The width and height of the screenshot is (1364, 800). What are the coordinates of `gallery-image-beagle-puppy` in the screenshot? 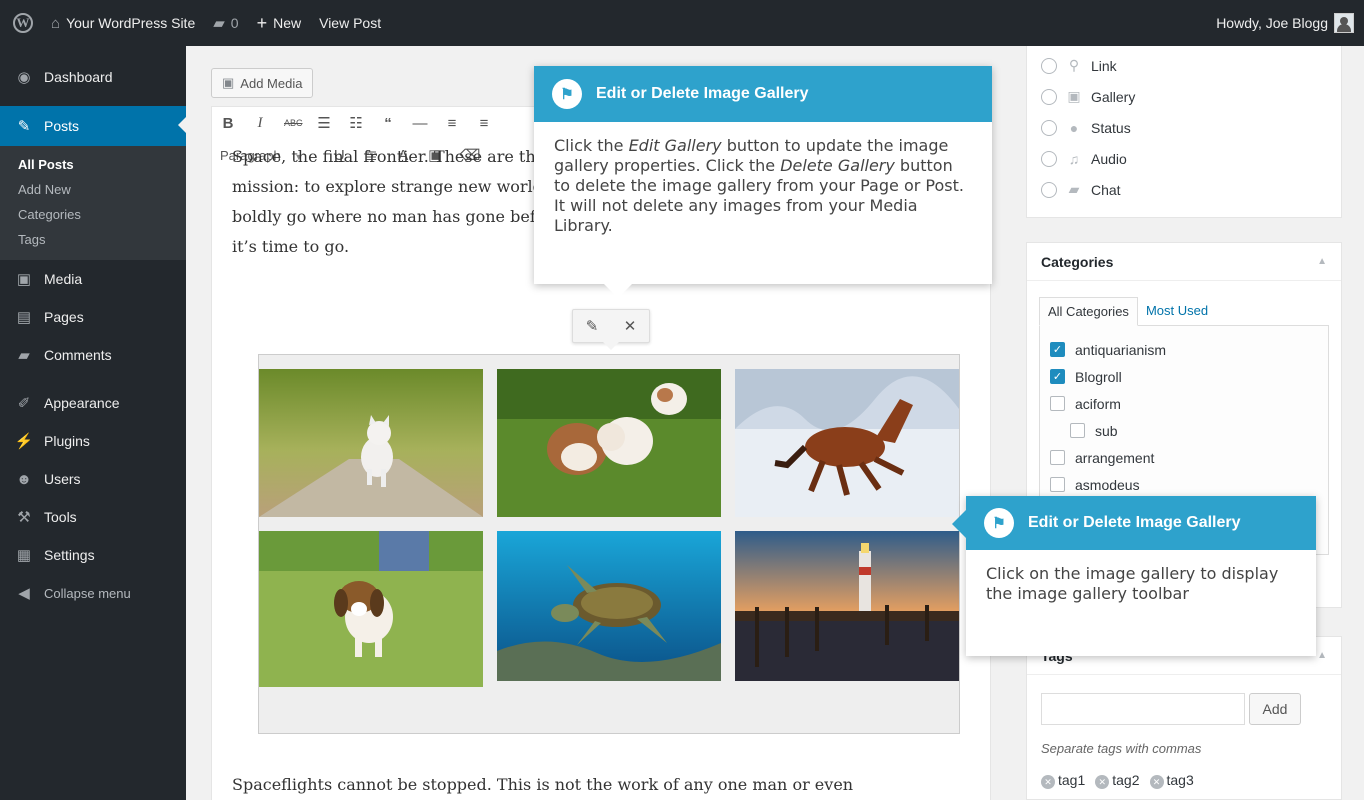 It's located at (371, 609).